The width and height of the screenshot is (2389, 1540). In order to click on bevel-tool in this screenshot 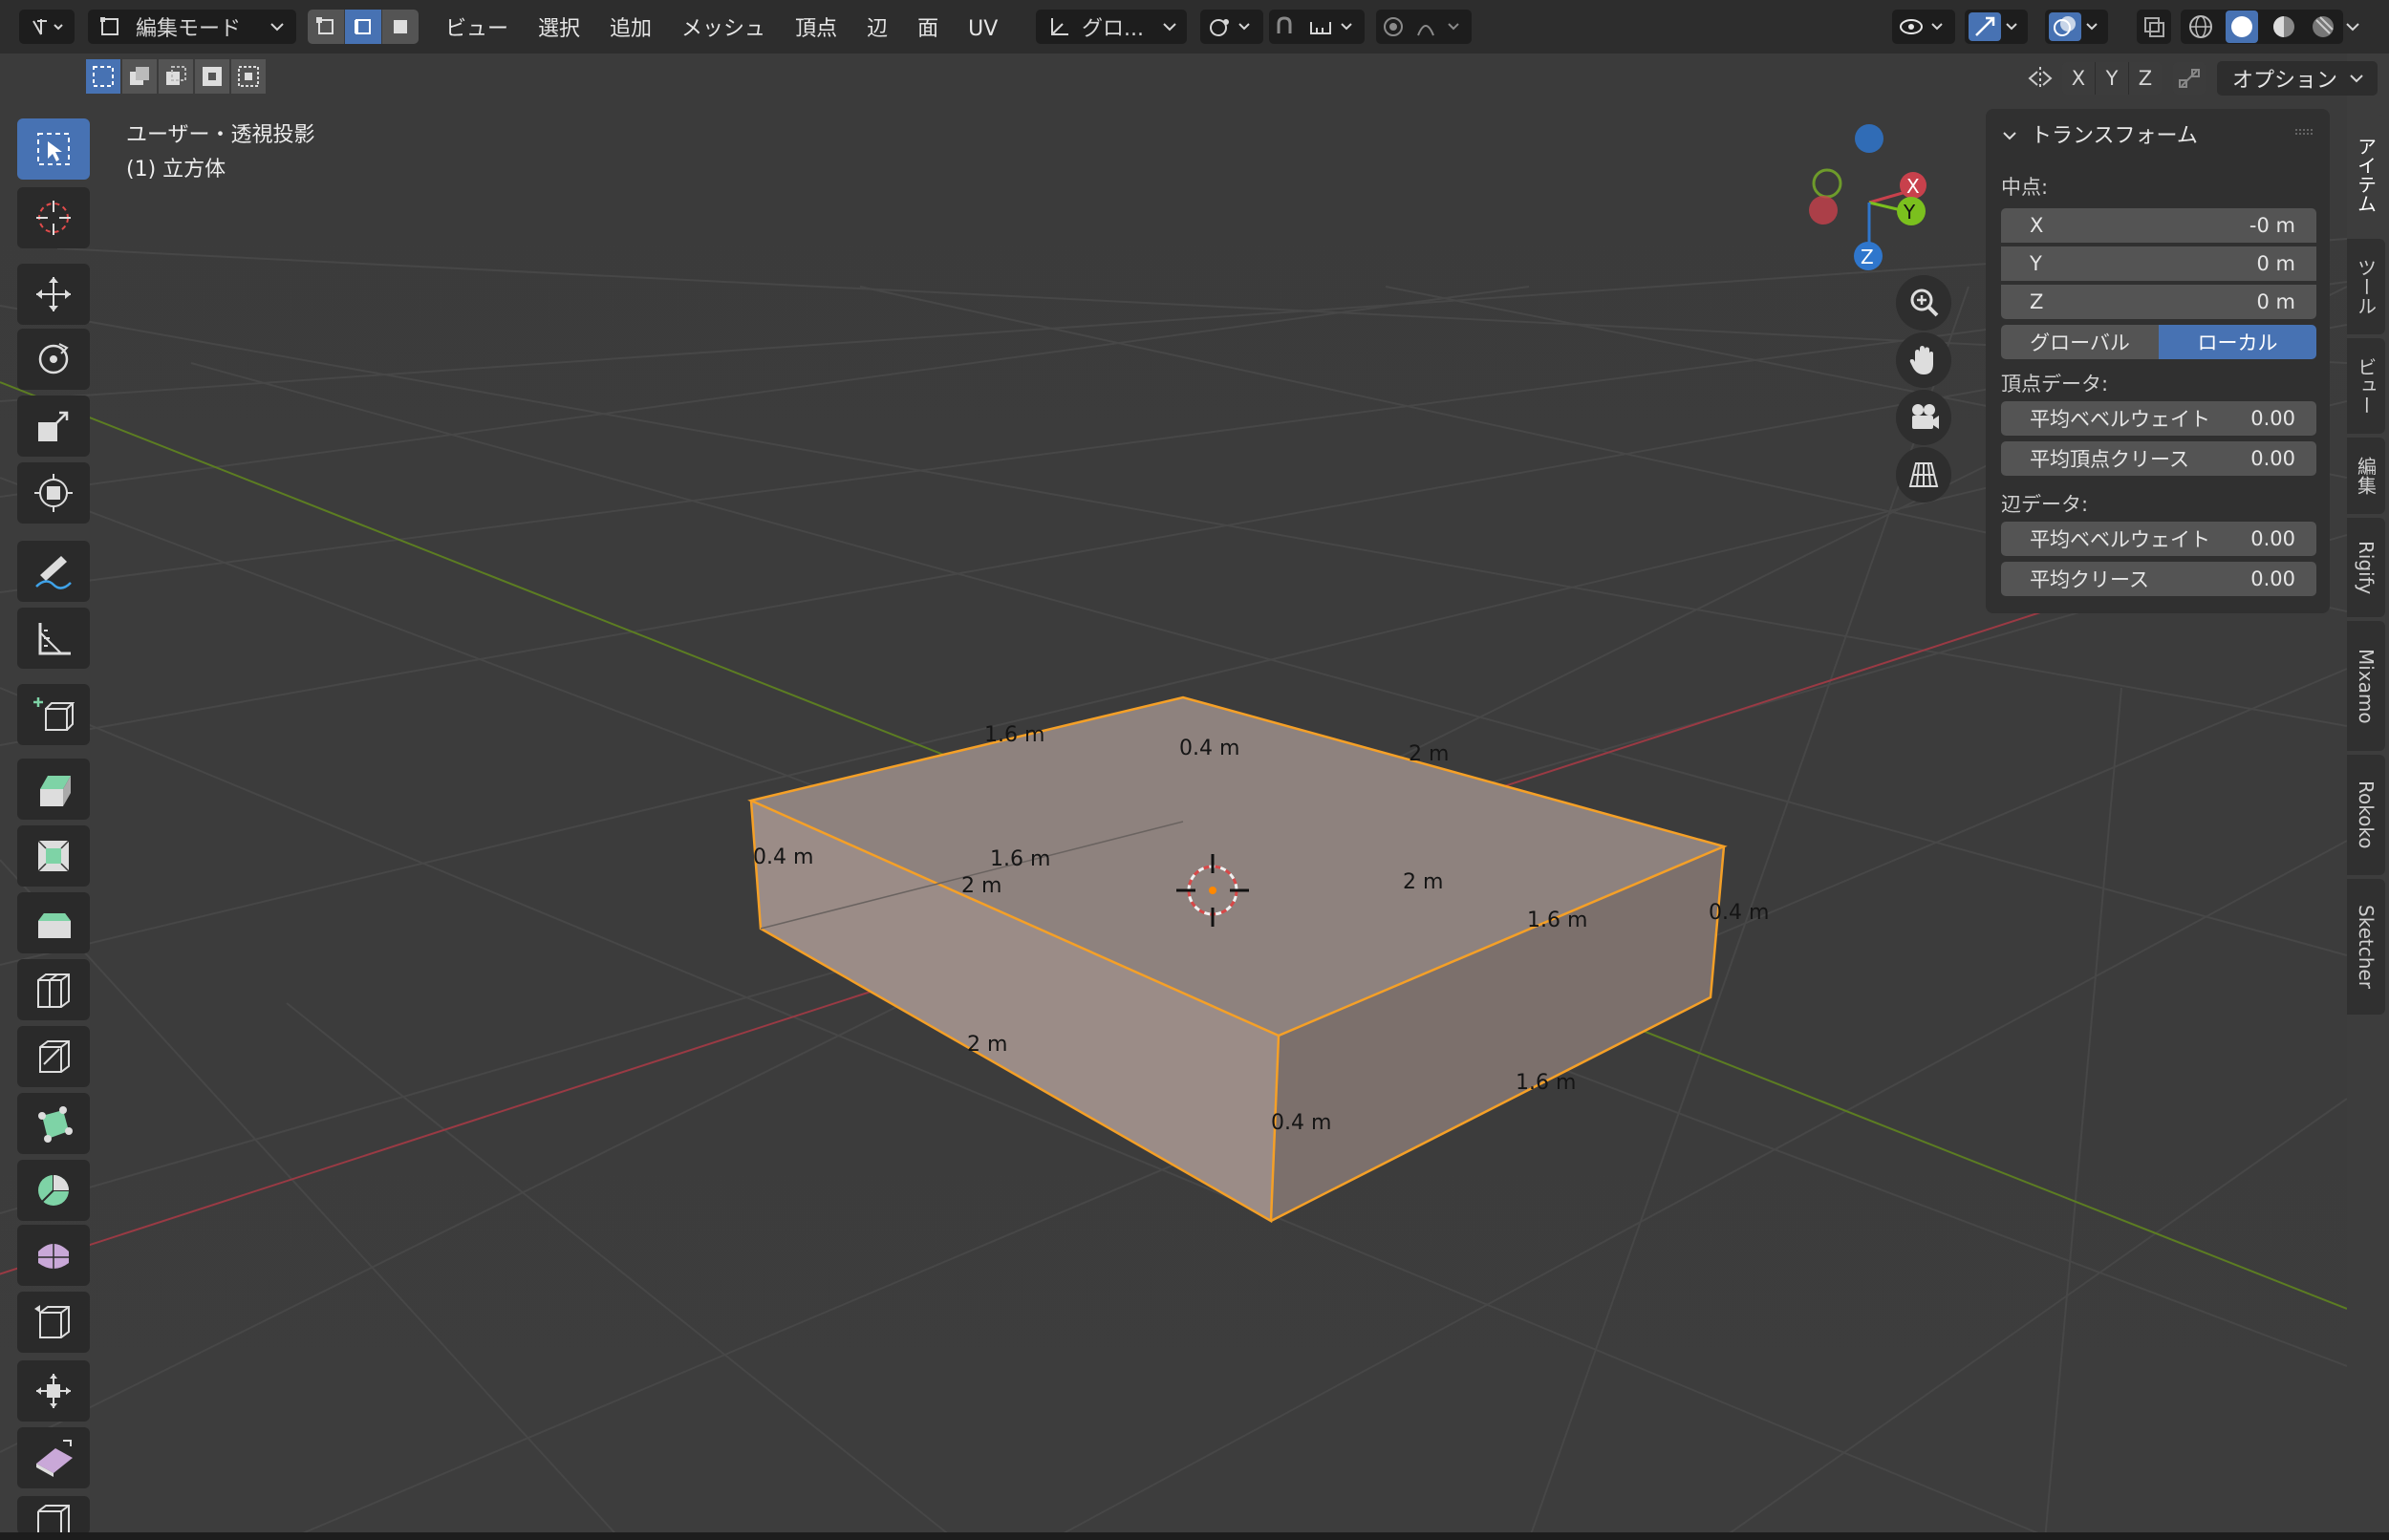, I will do `click(54, 922)`.